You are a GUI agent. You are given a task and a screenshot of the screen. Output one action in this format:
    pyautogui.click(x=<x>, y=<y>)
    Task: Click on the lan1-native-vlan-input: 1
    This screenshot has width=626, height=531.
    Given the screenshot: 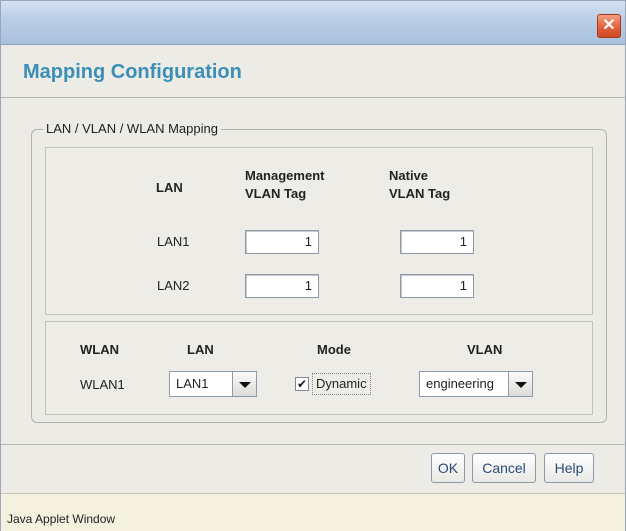 What is the action you would take?
    pyautogui.click(x=437, y=242)
    